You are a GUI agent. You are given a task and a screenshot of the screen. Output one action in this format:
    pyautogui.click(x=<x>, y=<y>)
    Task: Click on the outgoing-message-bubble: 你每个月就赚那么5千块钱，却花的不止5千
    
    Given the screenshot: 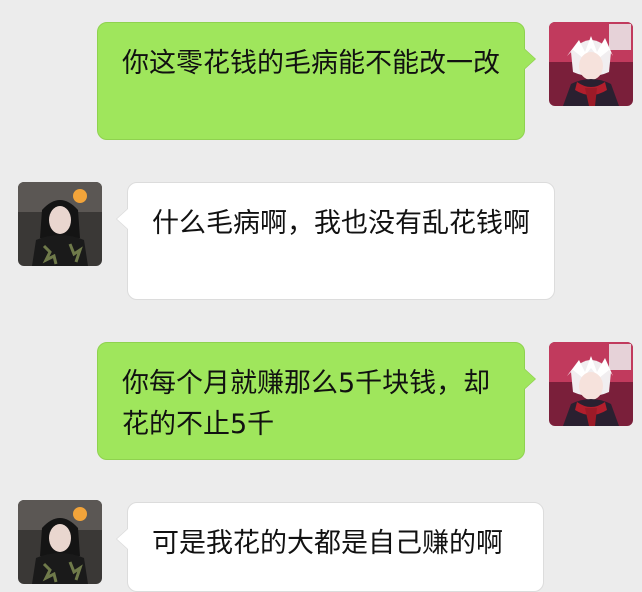 What is the action you would take?
    pyautogui.click(x=316, y=401)
    